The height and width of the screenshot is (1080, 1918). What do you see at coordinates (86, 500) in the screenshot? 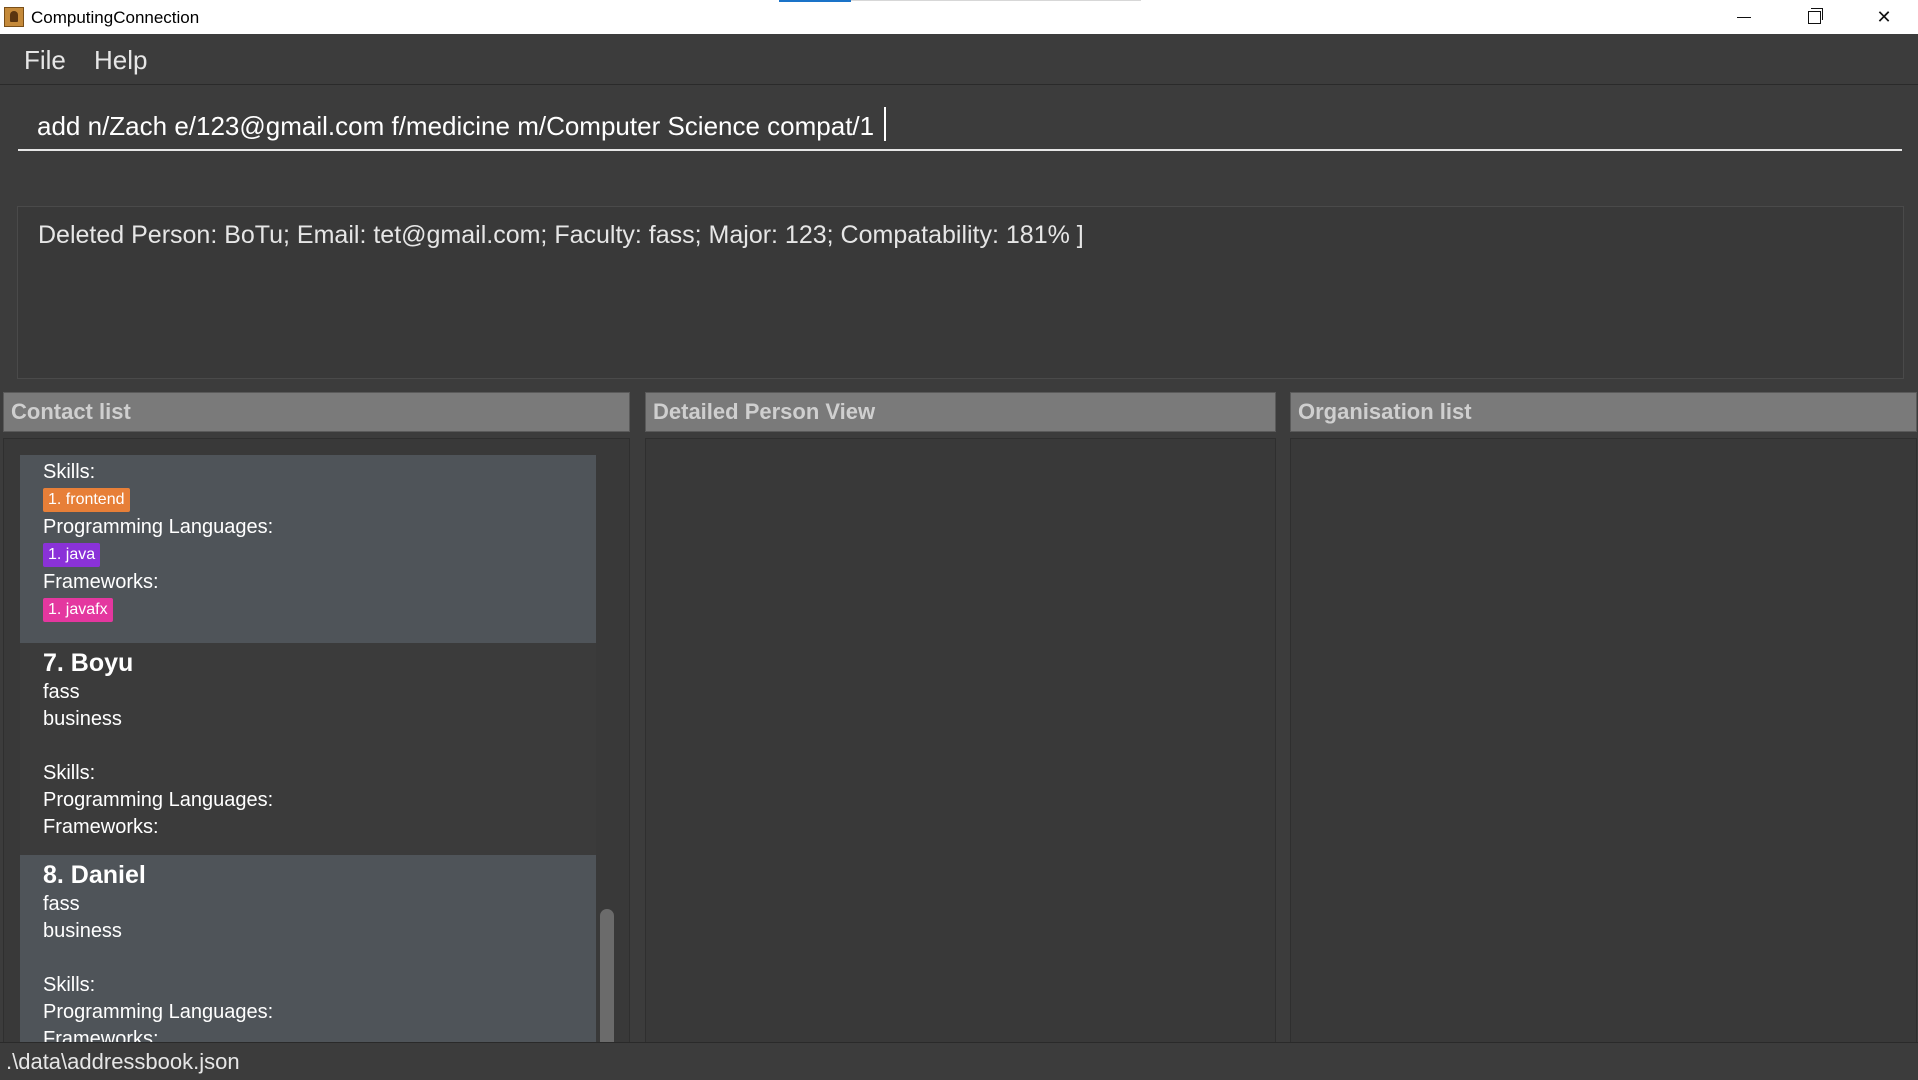
I see `skill-tag: 1. frontend` at bounding box center [86, 500].